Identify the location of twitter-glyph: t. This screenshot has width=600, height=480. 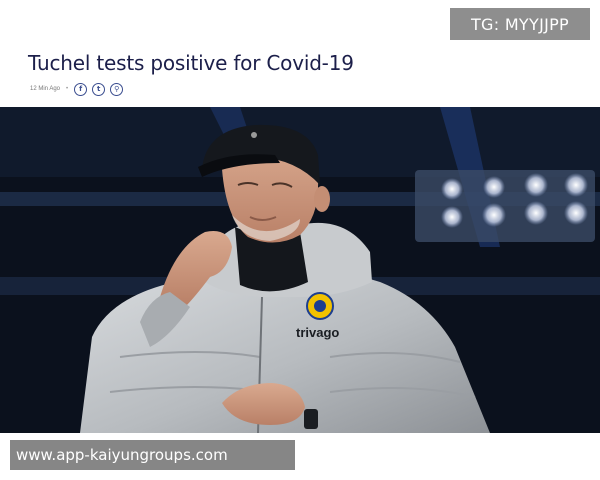
(98, 89).